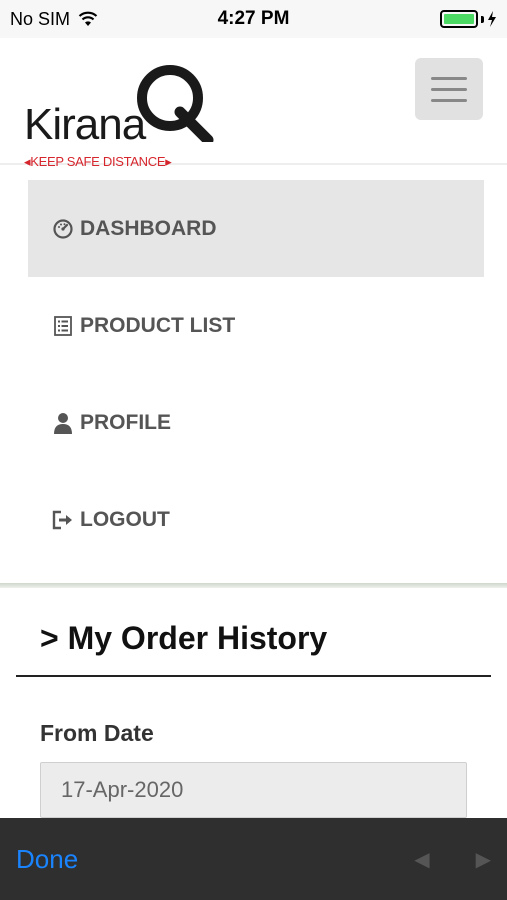 Image resolution: width=507 pixels, height=900 pixels. I want to click on title-divider, so click(253, 676).